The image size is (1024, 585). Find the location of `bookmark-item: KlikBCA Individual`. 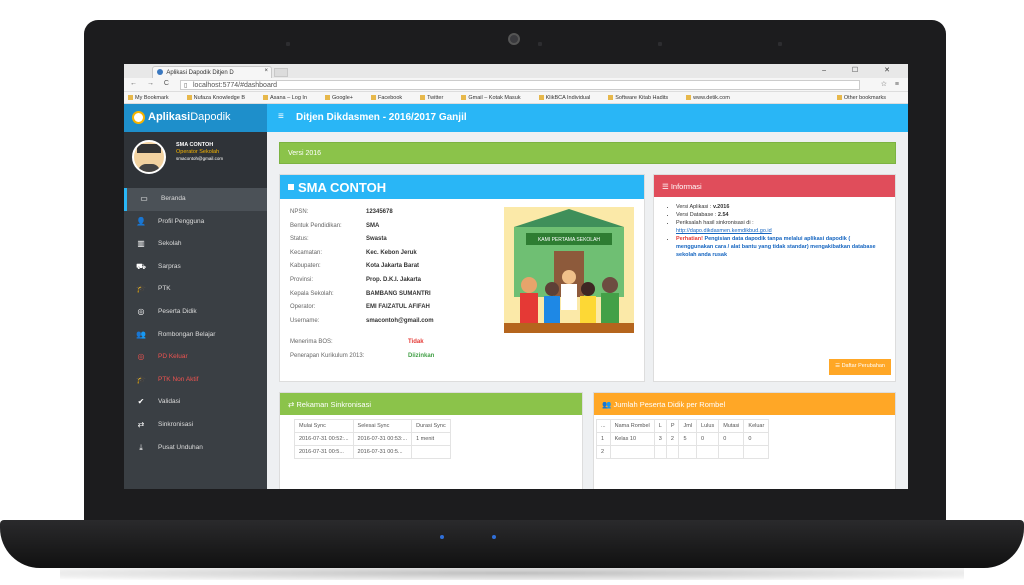

bookmark-item: KlikBCA Individual is located at coordinates (569, 98).